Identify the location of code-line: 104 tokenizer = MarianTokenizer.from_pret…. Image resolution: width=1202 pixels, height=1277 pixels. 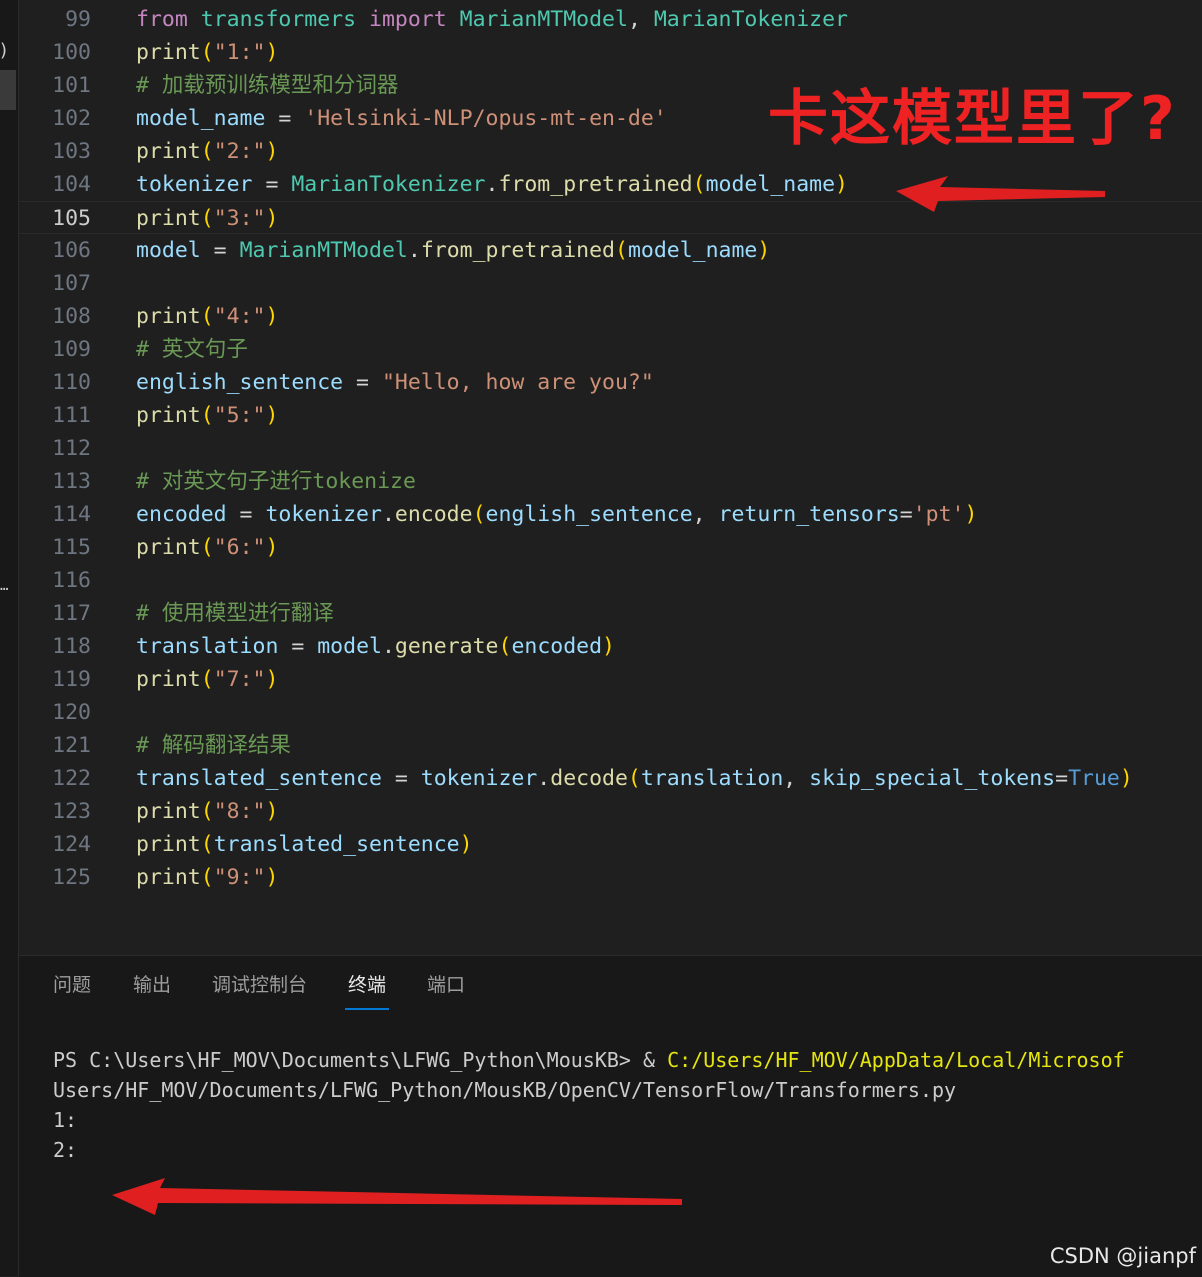
(610, 184).